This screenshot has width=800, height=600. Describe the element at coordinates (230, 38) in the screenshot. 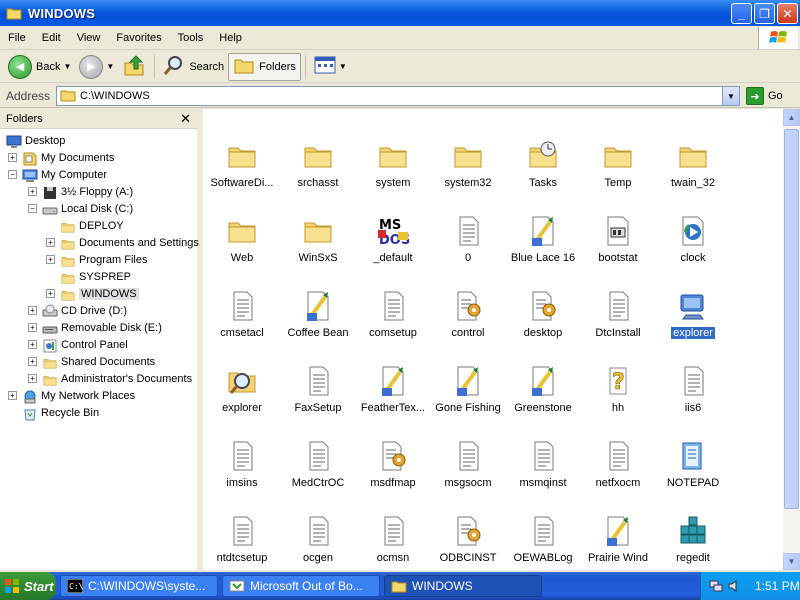

I see `menu-help: Help` at that location.